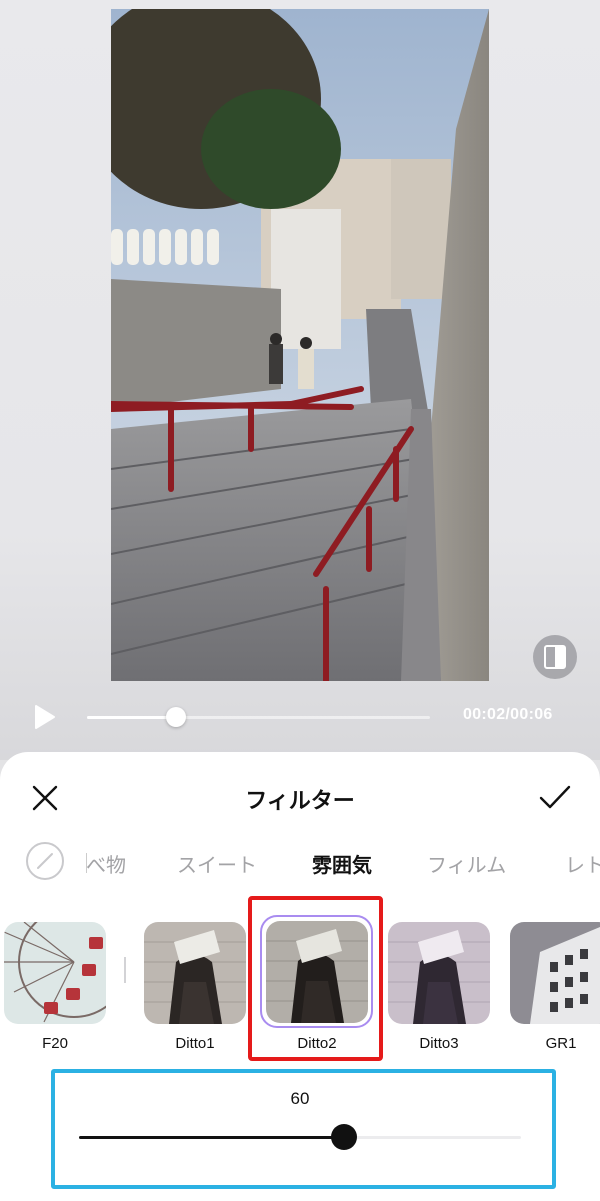 This screenshot has height=1201, width=600. I want to click on filter-label: GR1, so click(561, 1043).